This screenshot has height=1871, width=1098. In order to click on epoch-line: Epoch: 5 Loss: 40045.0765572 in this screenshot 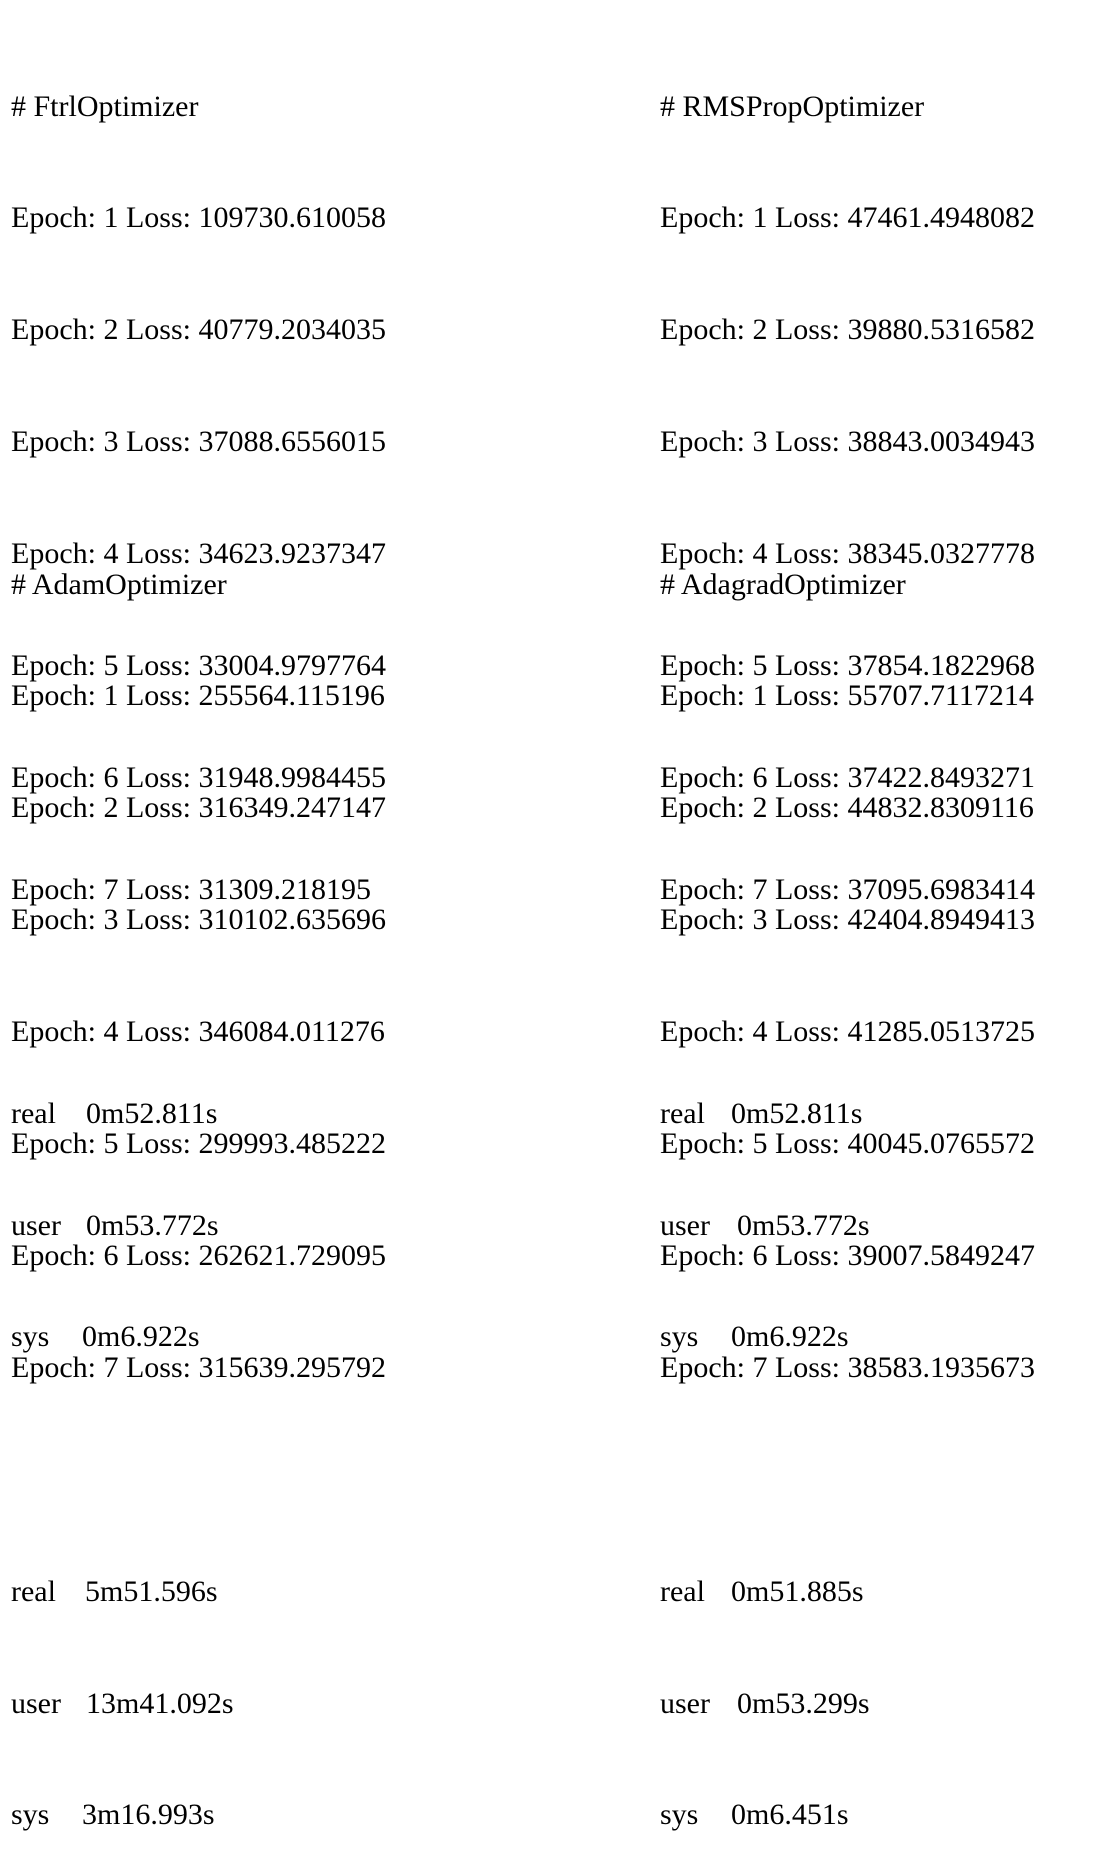, I will do `click(847, 1144)`.